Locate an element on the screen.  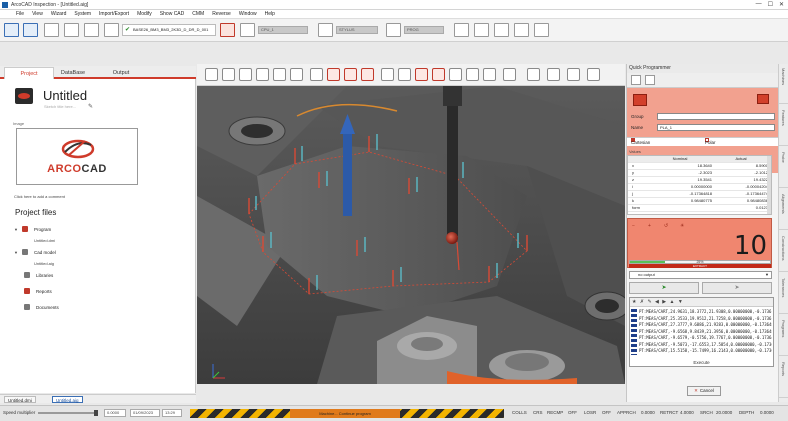
side-tab-constructions: Constructions is located at coordinates (783, 252).